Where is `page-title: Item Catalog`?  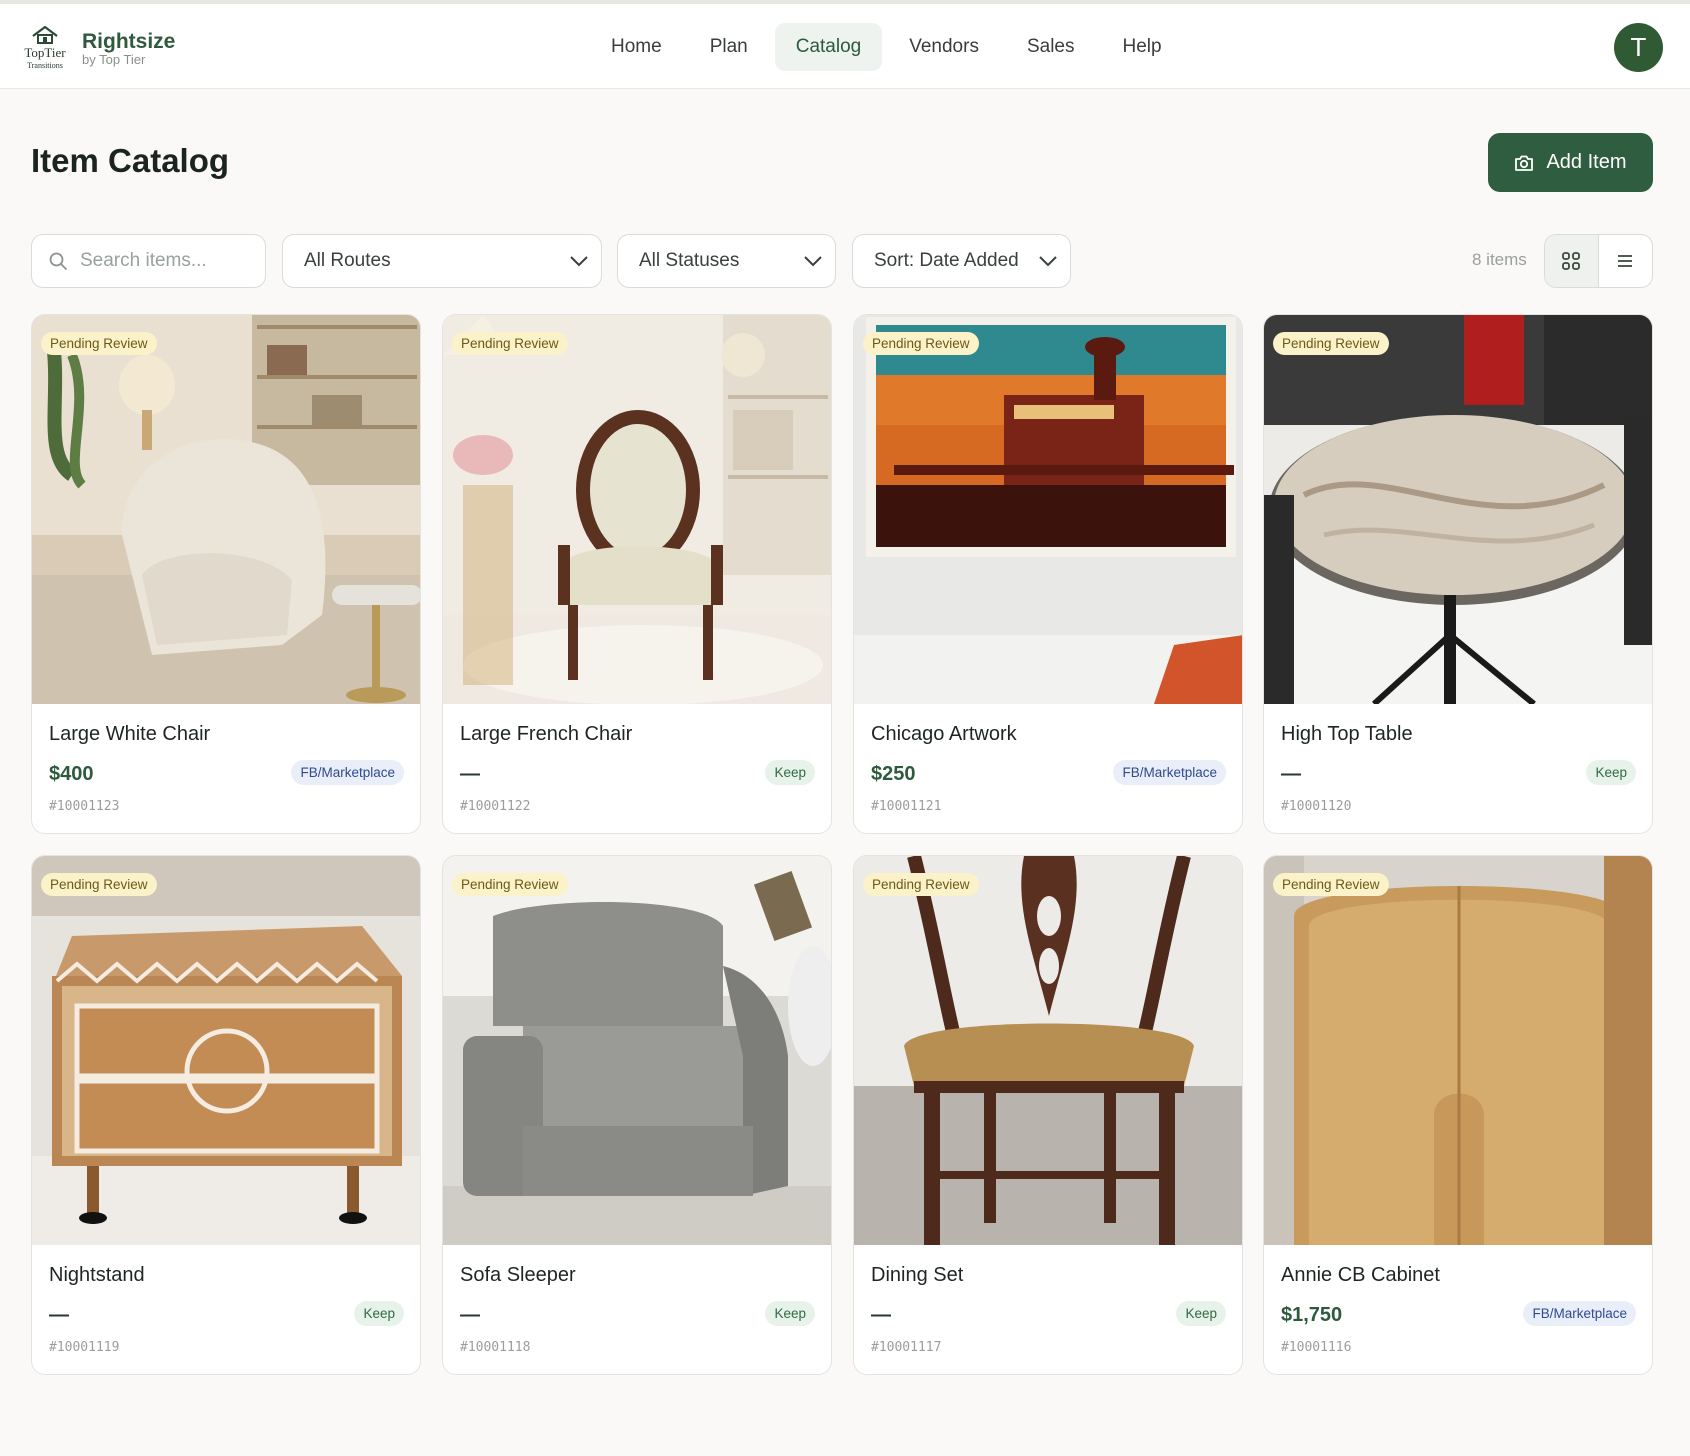 page-title: Item Catalog is located at coordinates (130, 160).